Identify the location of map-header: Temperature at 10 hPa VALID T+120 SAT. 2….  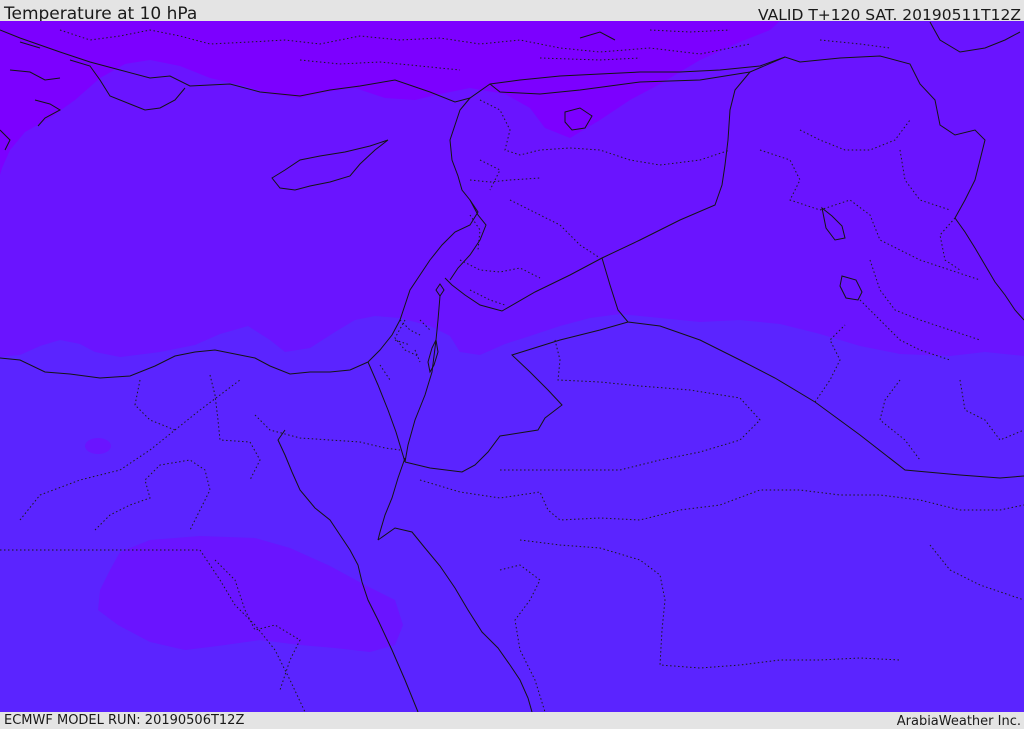
(512, 12).